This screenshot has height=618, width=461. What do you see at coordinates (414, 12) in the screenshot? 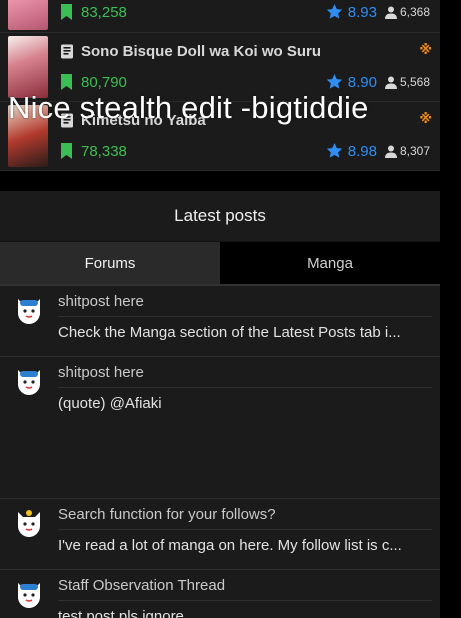
I see `view-count: 6,368` at bounding box center [414, 12].